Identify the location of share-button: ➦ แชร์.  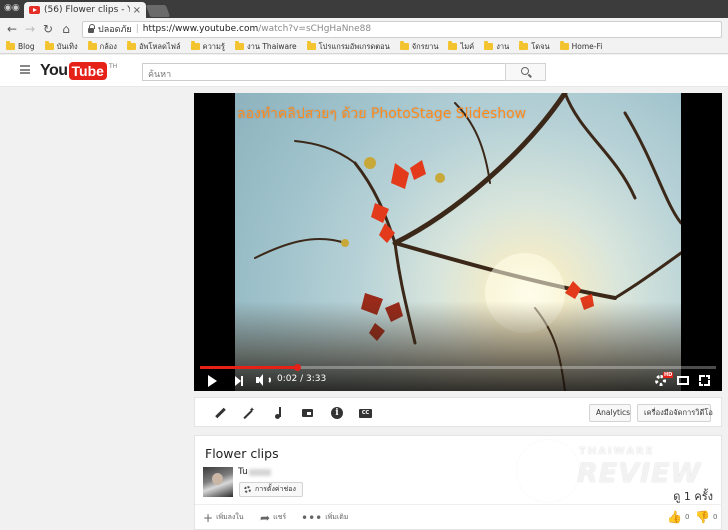
(273, 517).